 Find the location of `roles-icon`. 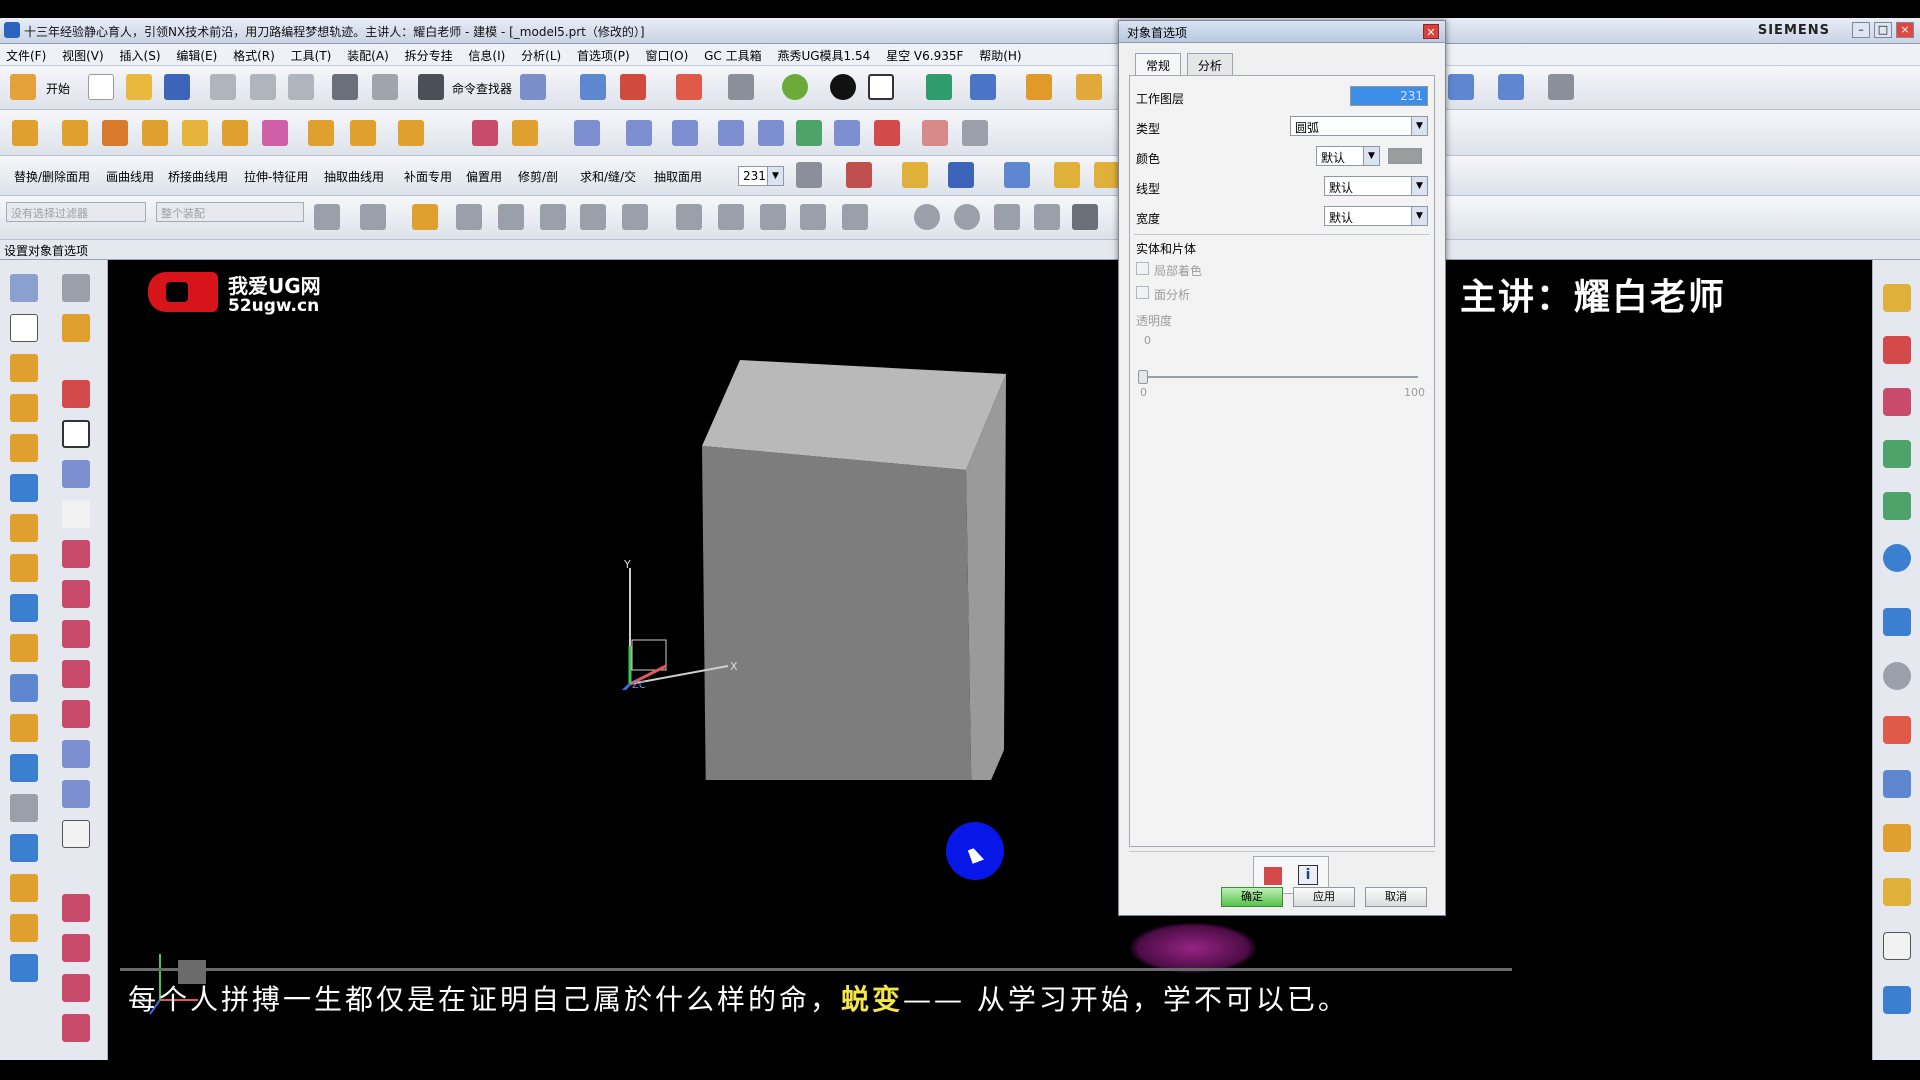

roles-icon is located at coordinates (1897, 838).